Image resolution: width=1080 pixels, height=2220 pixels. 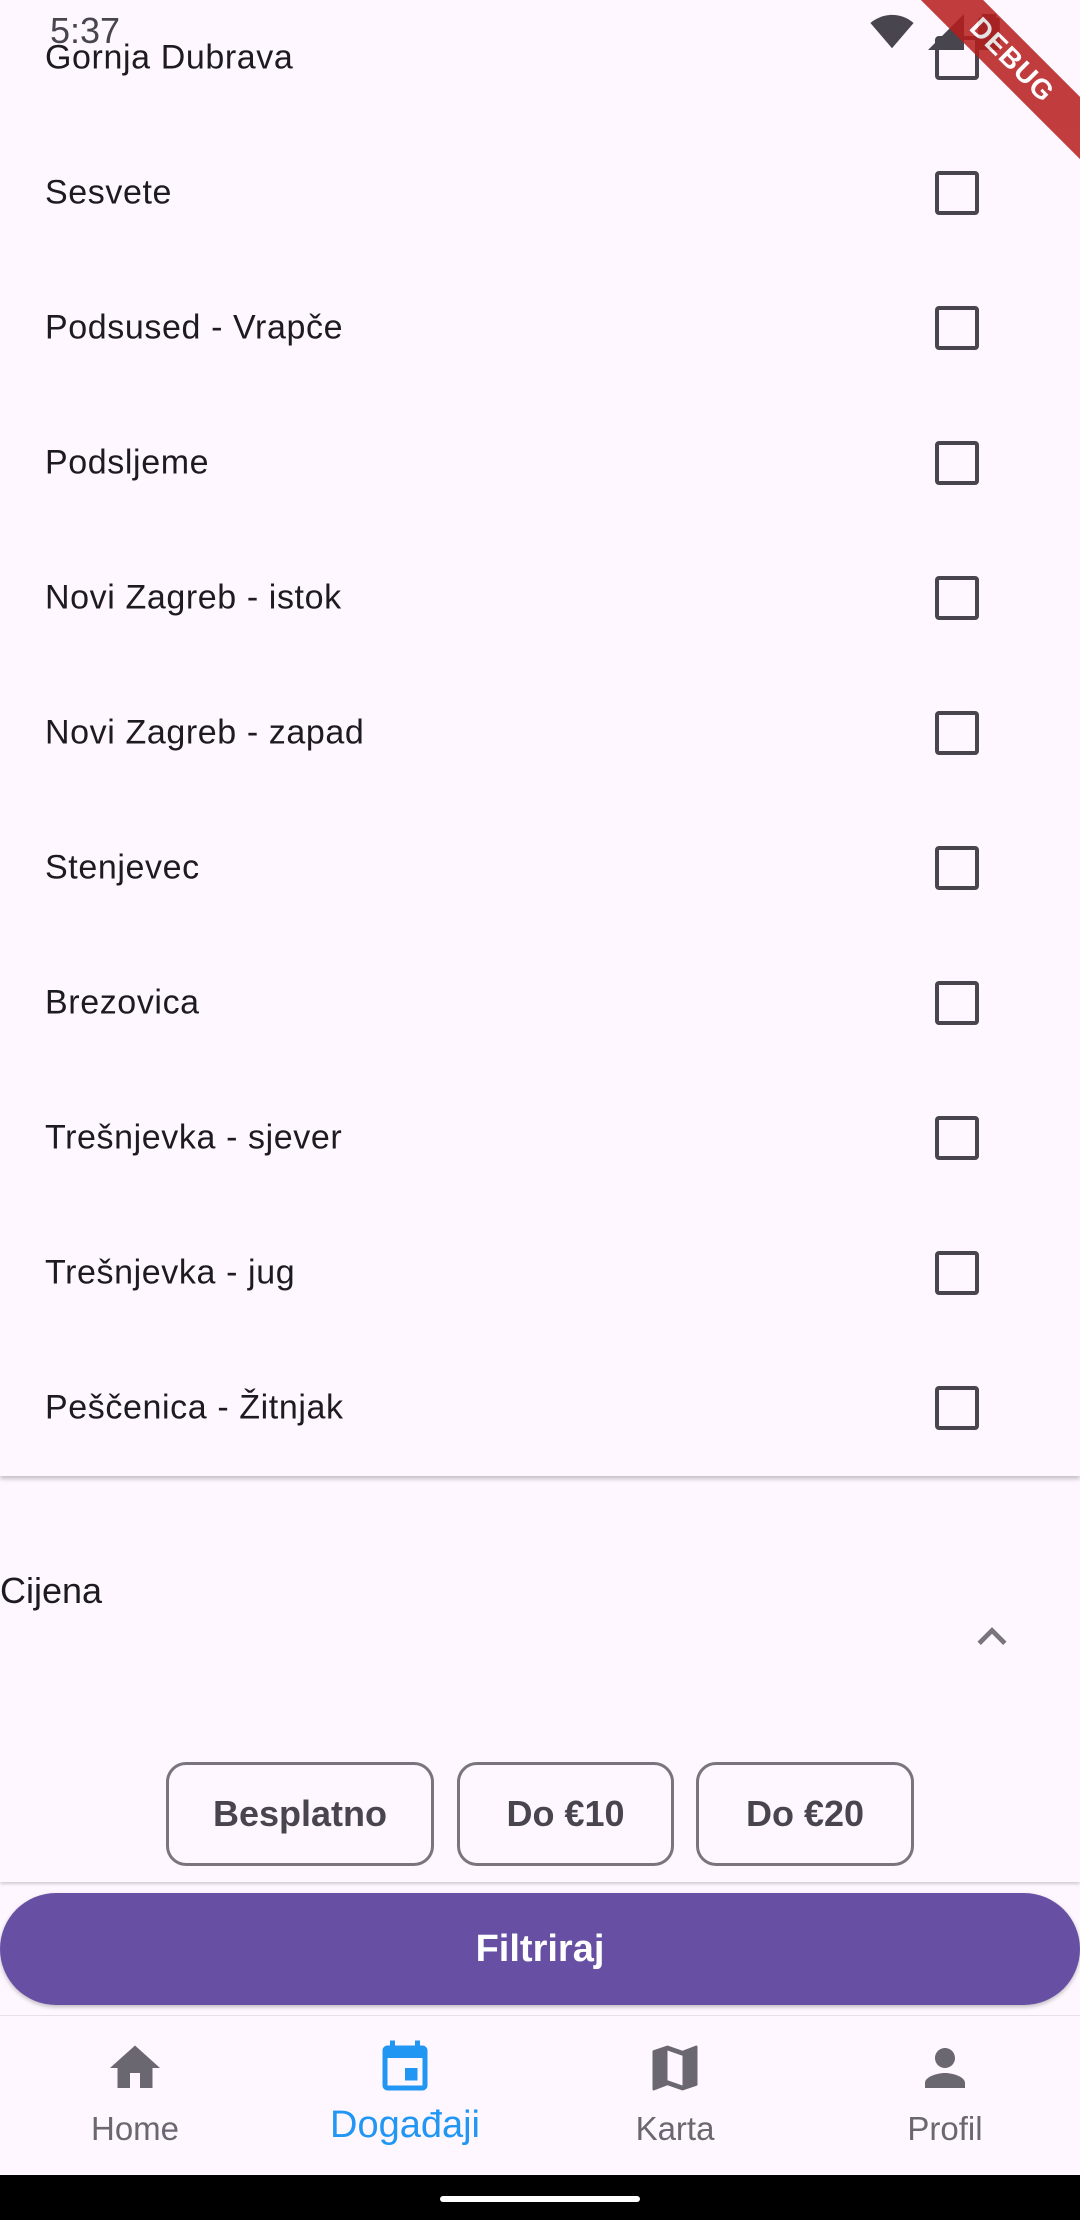 What do you see at coordinates (135, 2066) in the screenshot?
I see `home-icon` at bounding box center [135, 2066].